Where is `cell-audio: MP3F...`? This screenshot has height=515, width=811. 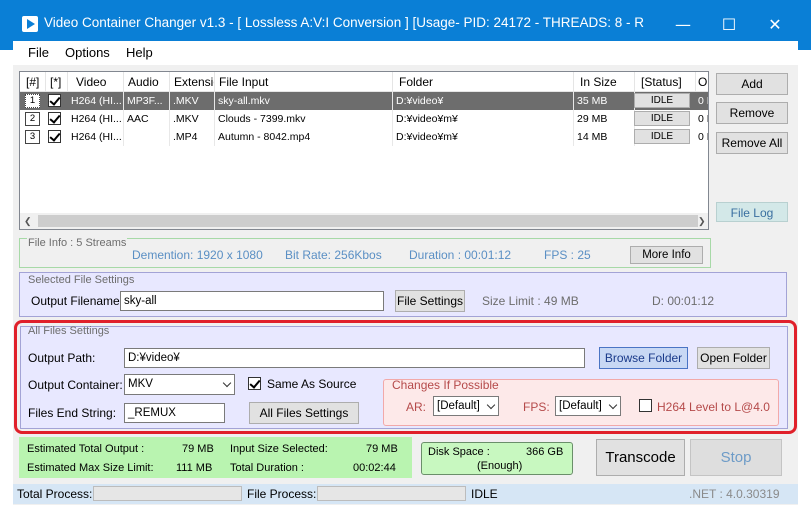
cell-audio: MP3F... is located at coordinates (147, 101).